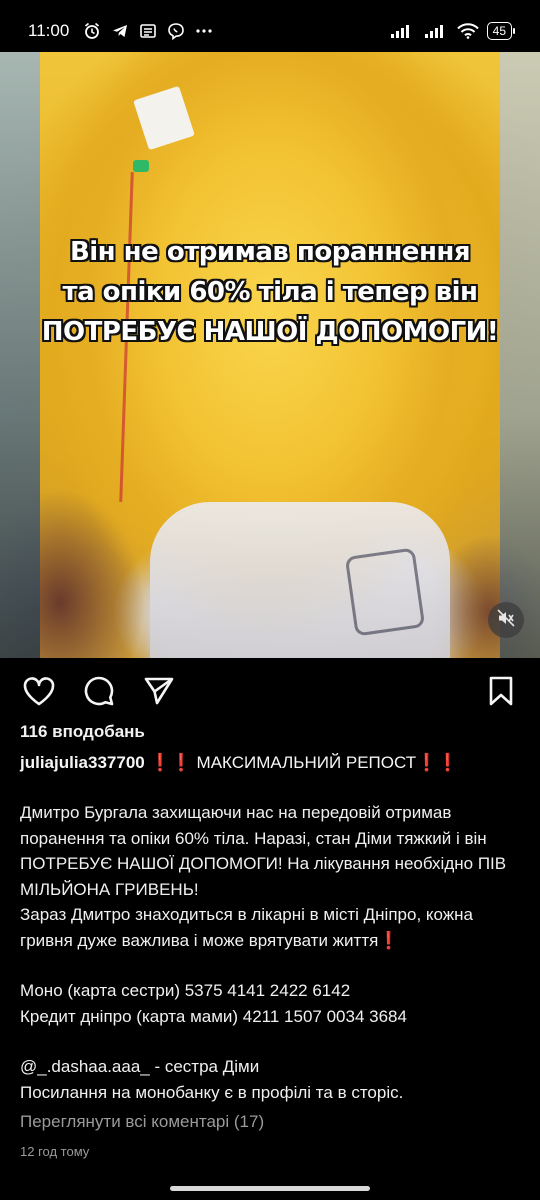  I want to click on mute-button, so click(506, 620).